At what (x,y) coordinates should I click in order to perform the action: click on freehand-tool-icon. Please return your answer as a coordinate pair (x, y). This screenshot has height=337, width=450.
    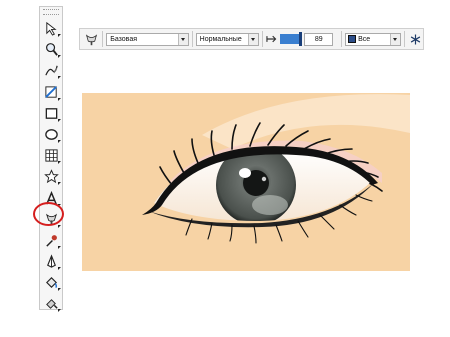
    Looking at the image, I should click on (51, 71).